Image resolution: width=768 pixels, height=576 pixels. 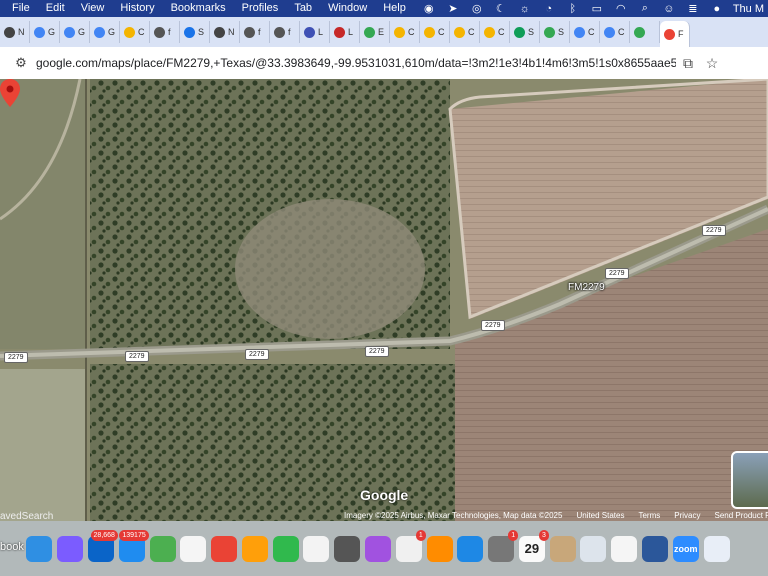 I want to click on menu-edit: Edit, so click(x=55, y=8).